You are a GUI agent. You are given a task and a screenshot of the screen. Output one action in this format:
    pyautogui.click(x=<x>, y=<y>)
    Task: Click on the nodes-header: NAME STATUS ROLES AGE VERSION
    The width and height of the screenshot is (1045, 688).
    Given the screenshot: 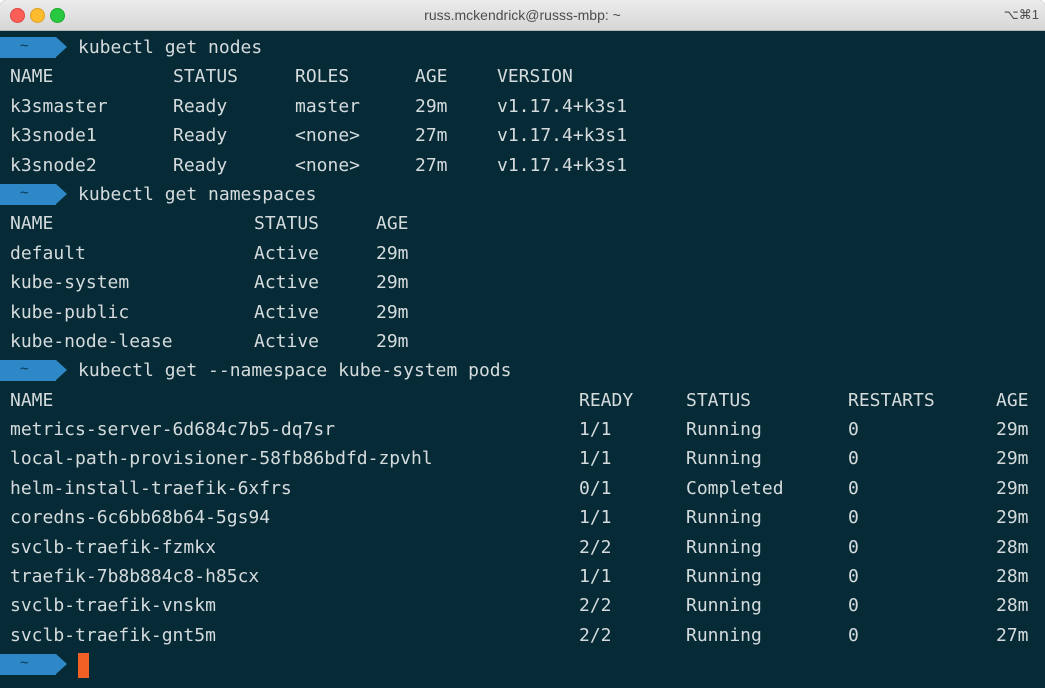 What is the action you would take?
    pyautogui.click(x=526, y=76)
    